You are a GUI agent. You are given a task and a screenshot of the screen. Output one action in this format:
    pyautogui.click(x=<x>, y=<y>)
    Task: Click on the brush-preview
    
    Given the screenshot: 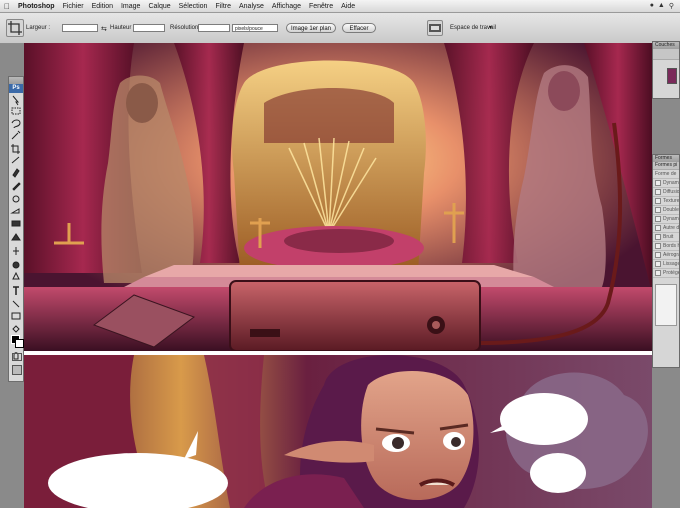 What is the action you would take?
    pyautogui.click(x=666, y=305)
    